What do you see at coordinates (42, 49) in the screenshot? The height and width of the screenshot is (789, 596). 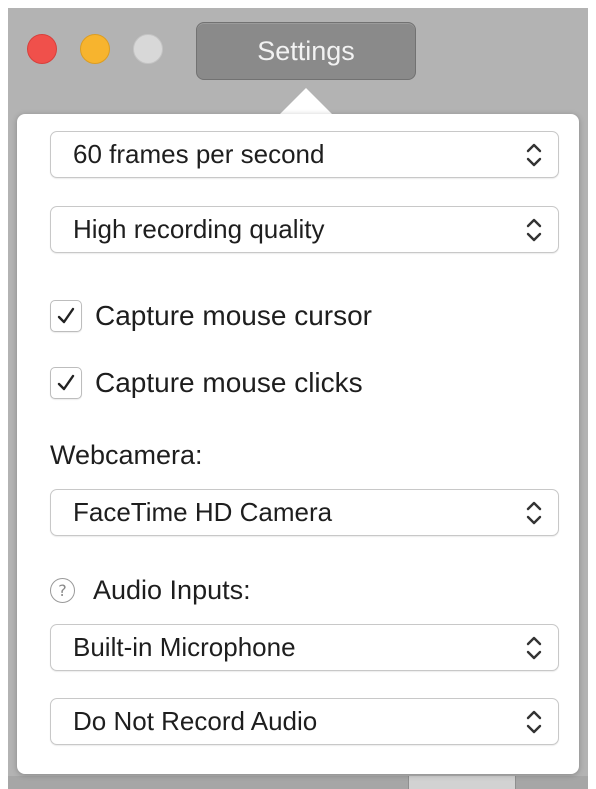 I see `close-window-button` at bounding box center [42, 49].